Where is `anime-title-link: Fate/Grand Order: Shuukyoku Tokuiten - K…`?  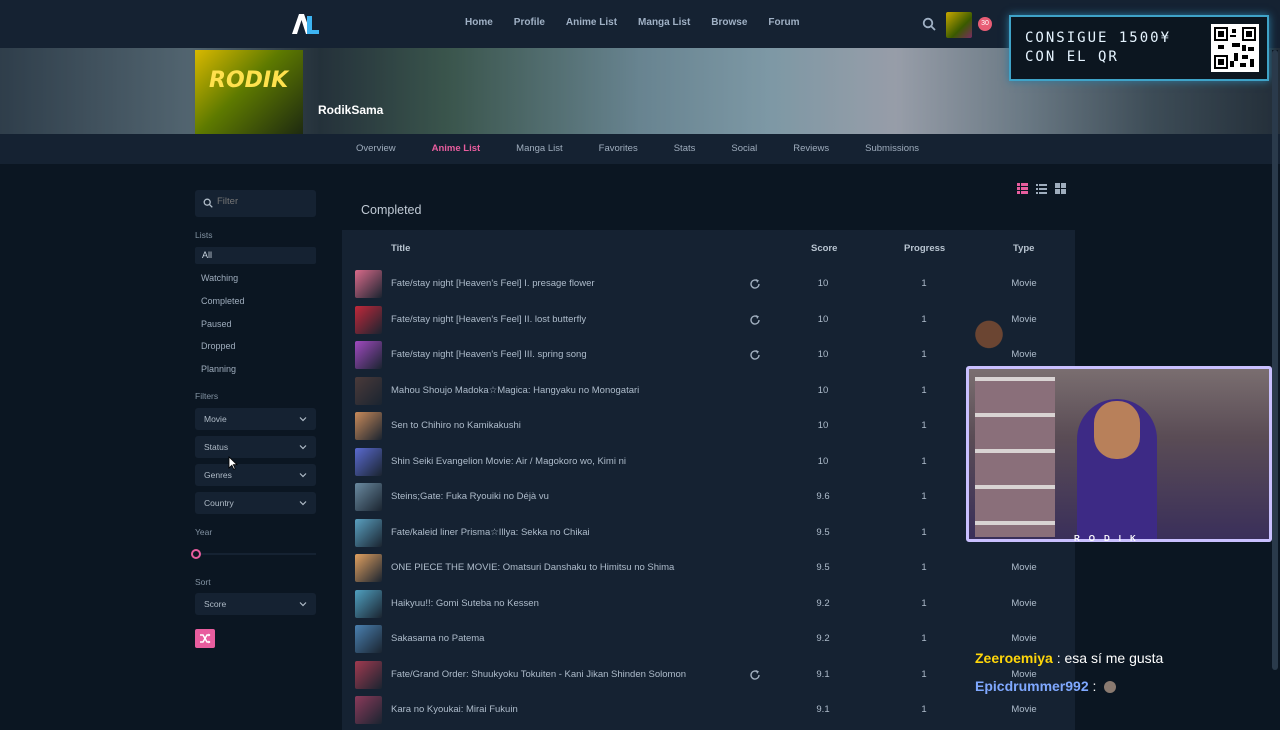 anime-title-link: Fate/Grand Order: Shuukyoku Tokuiten - K… is located at coordinates (538, 674).